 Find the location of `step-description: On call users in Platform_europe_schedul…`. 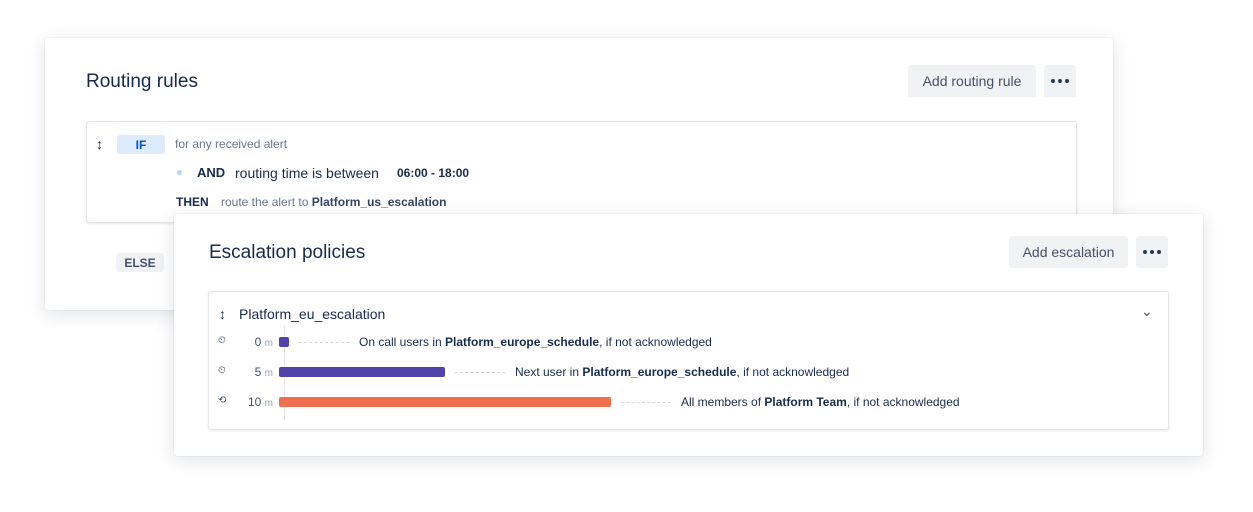

step-description: On call users in Platform_europe_schedul… is located at coordinates (535, 342).